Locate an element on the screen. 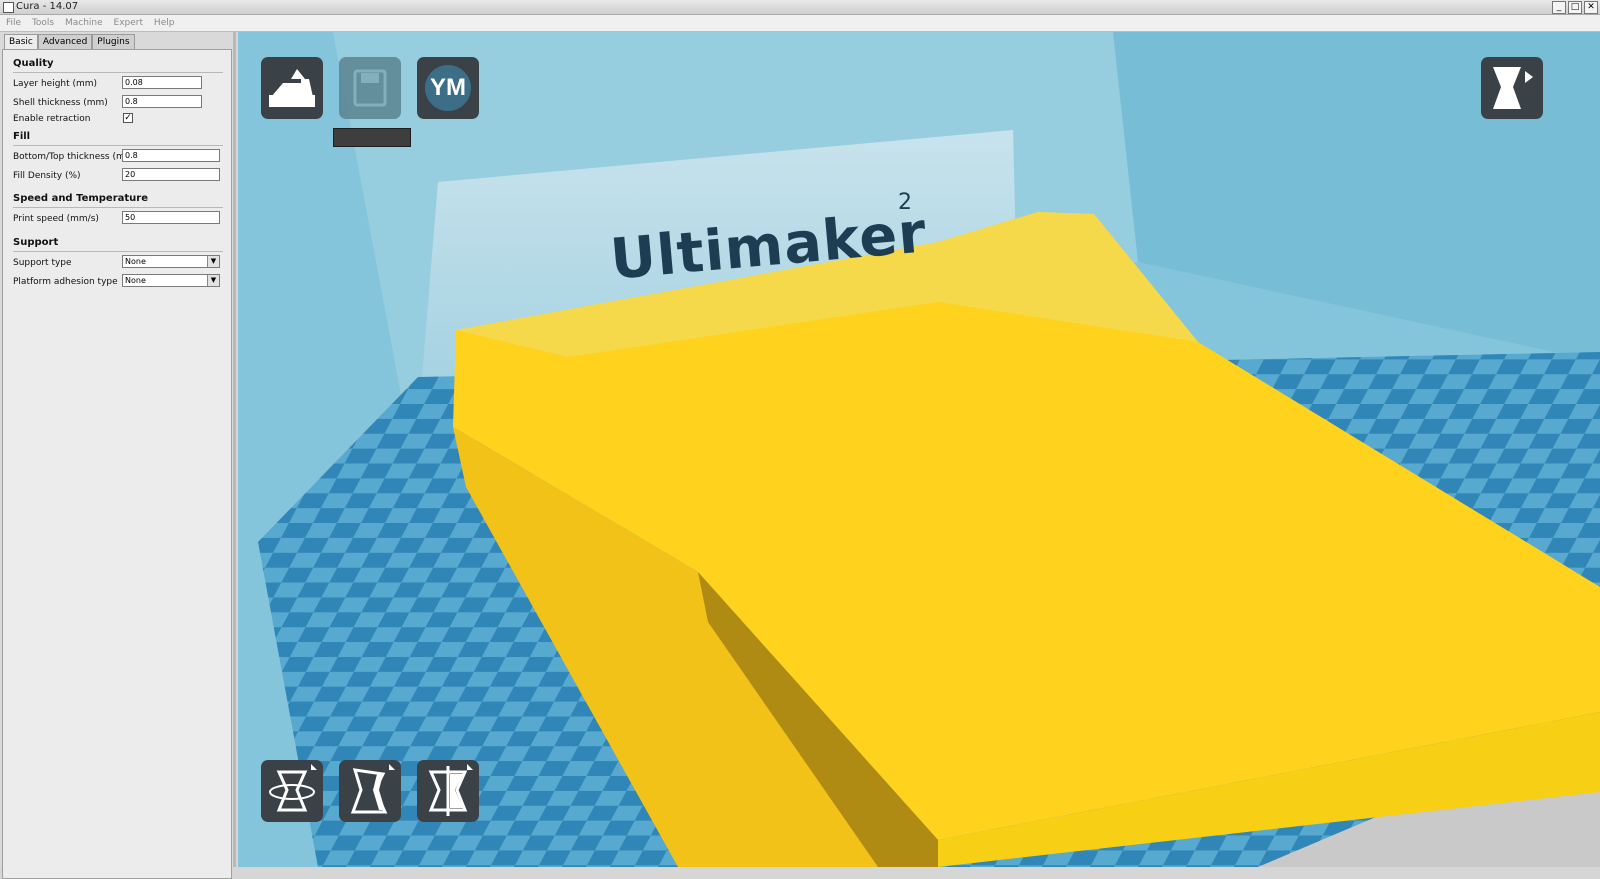  print-speed-input: 50 is located at coordinates (171, 217).